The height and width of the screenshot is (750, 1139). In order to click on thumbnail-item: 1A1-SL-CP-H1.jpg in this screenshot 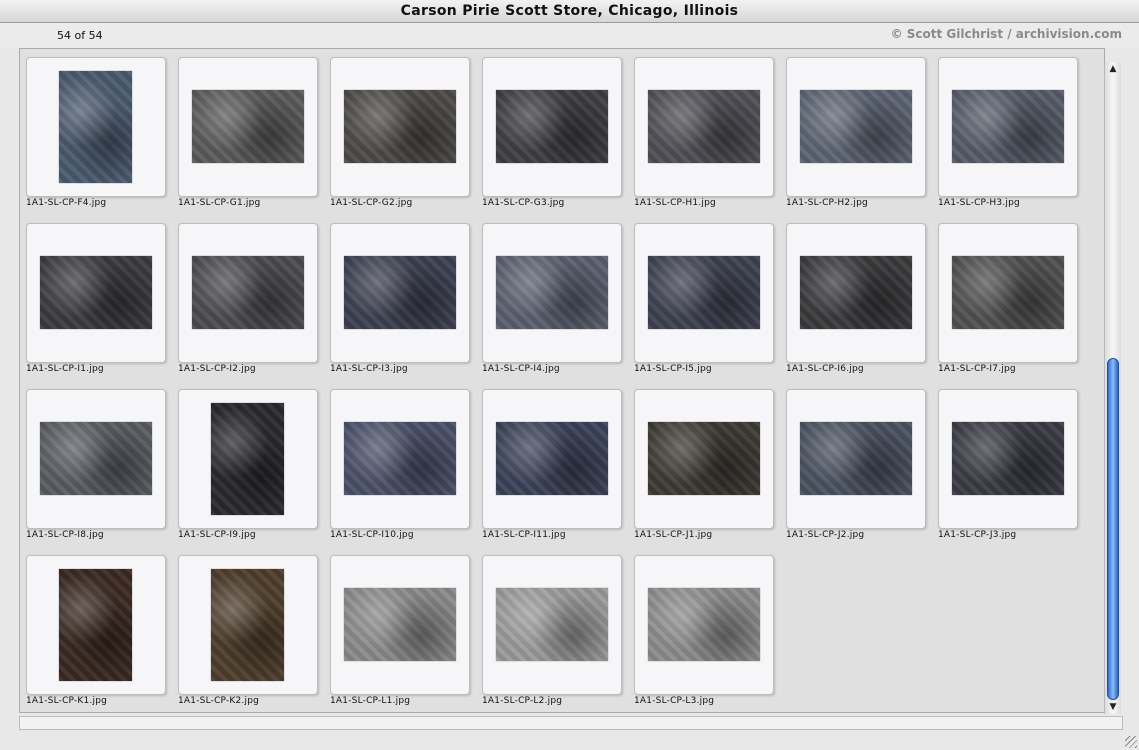, I will do `click(704, 135)`.